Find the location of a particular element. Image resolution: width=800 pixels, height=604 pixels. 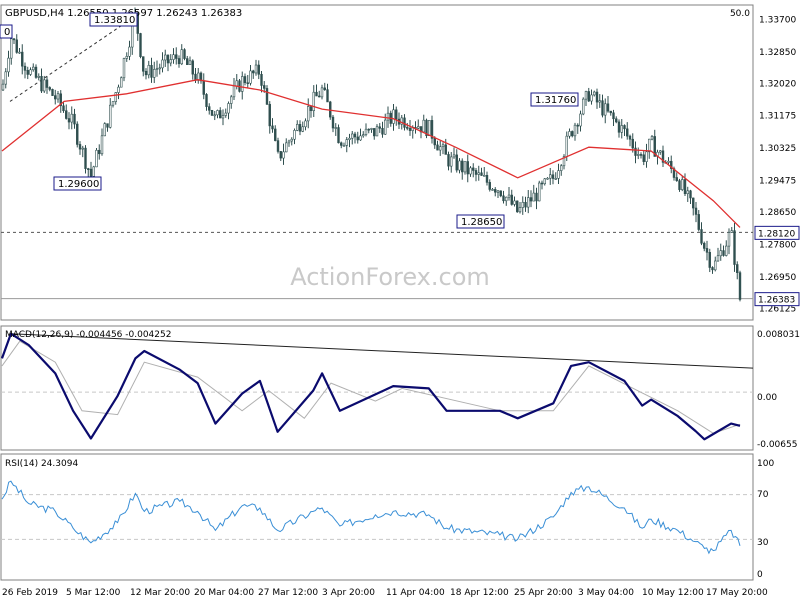

y-tick-label: 1.32850 is located at coordinates (777, 53).